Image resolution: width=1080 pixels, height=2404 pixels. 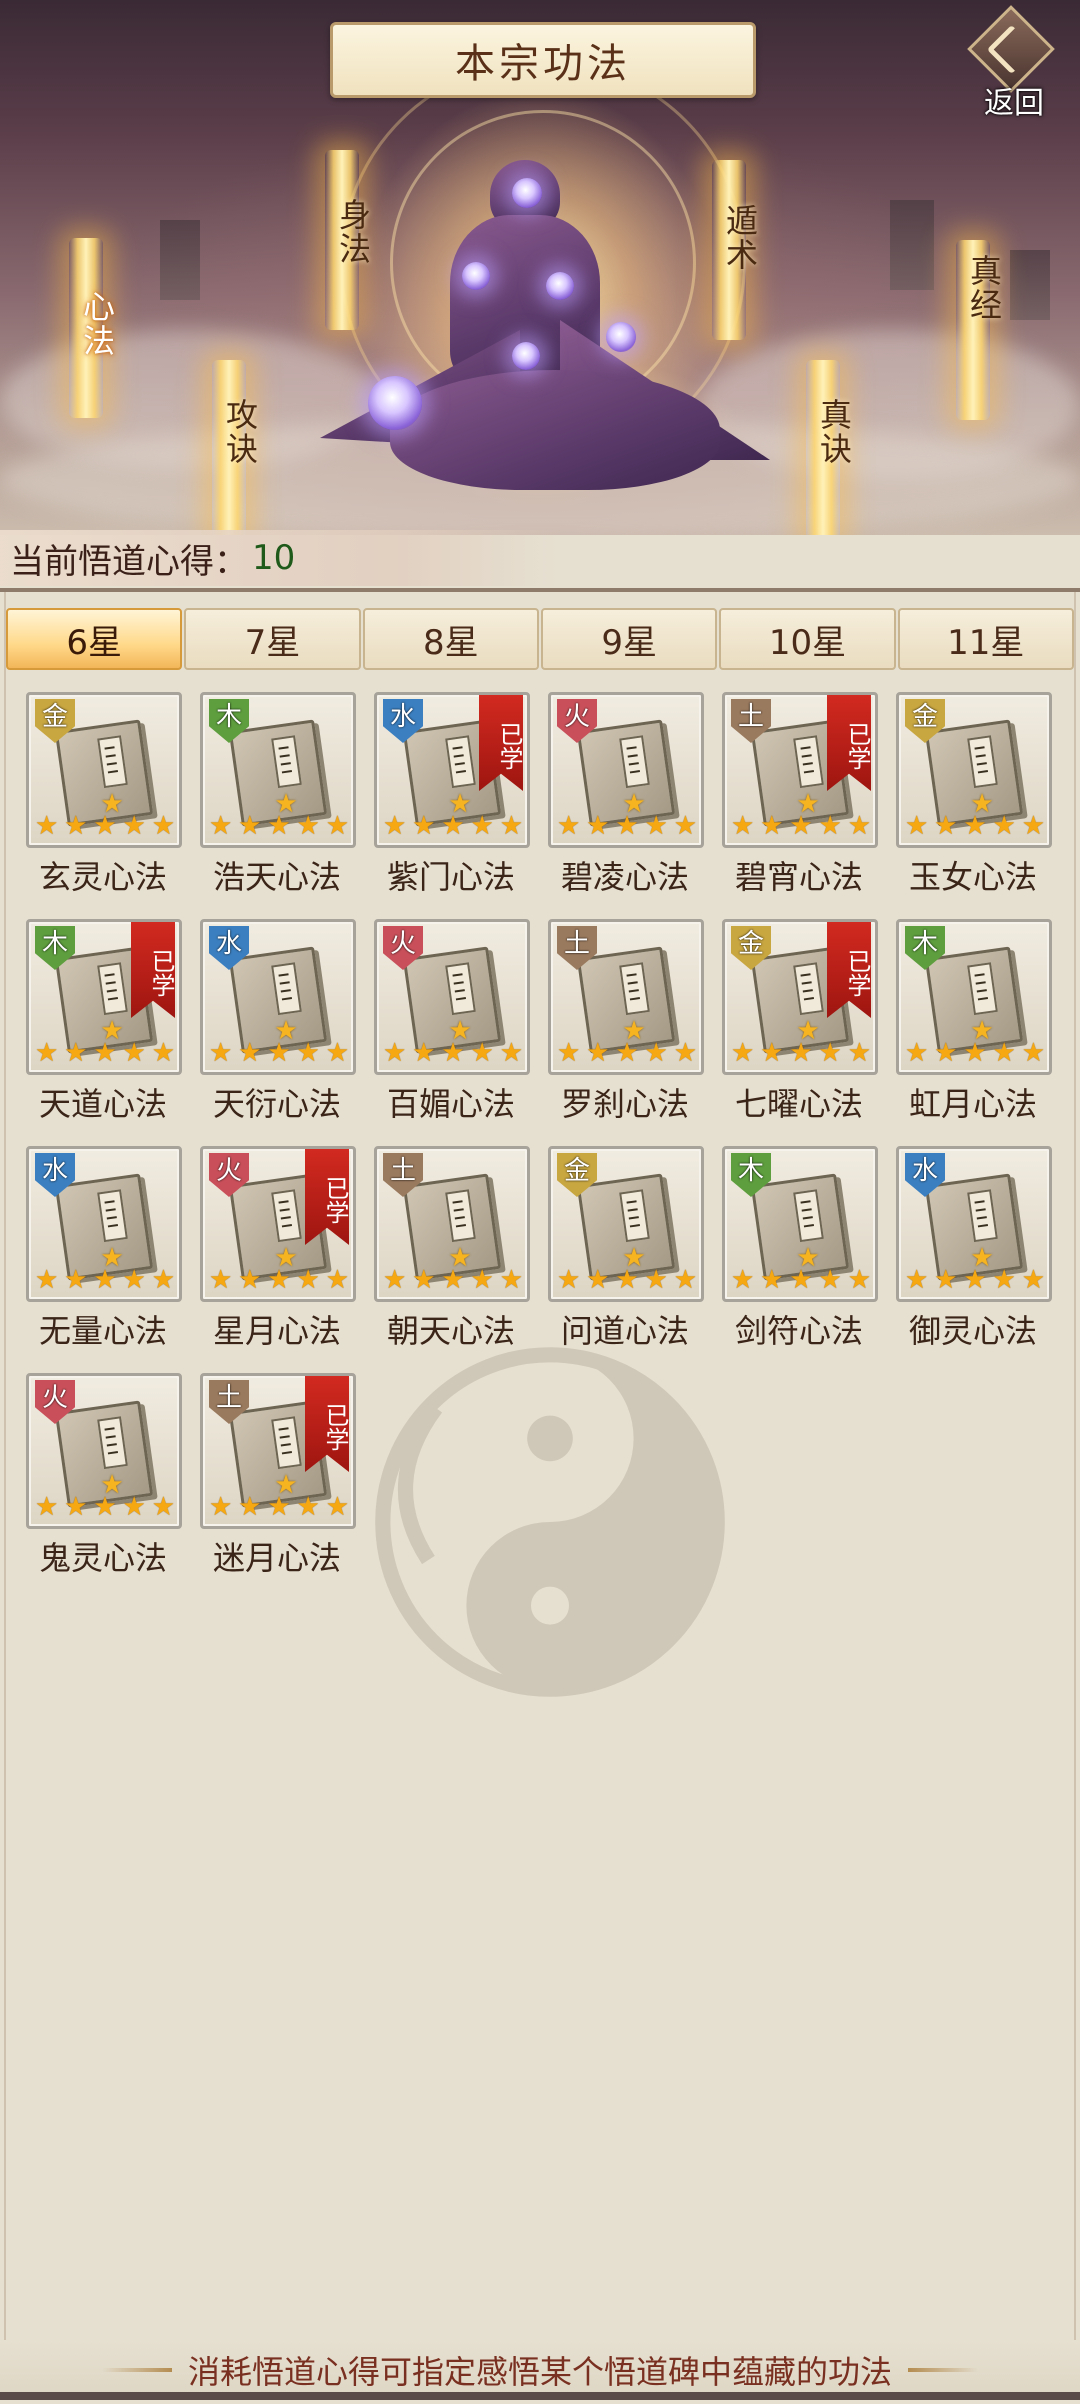 What do you see at coordinates (974, 797) in the screenshot?
I see `technique-item: ★ 金 ★ ★ ★ ★ ★ 玉女心法` at bounding box center [974, 797].